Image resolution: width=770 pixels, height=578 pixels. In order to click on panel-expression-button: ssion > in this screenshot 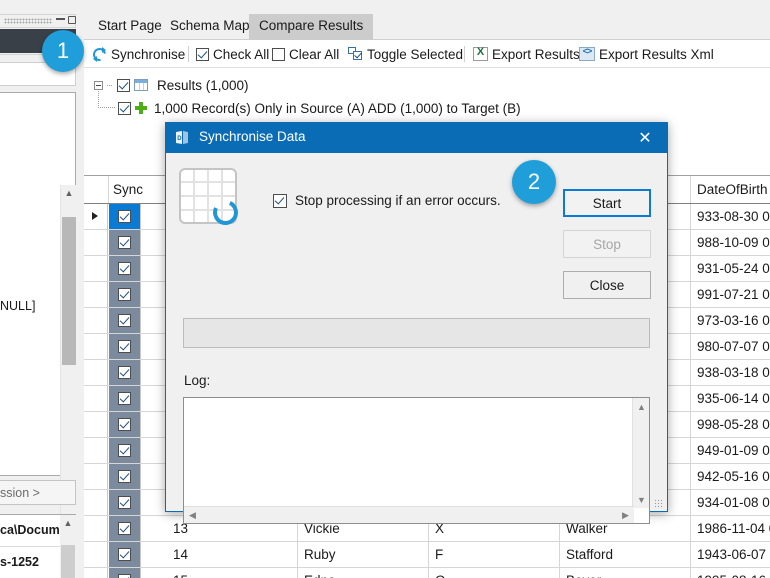, I will do `click(38, 492)`.